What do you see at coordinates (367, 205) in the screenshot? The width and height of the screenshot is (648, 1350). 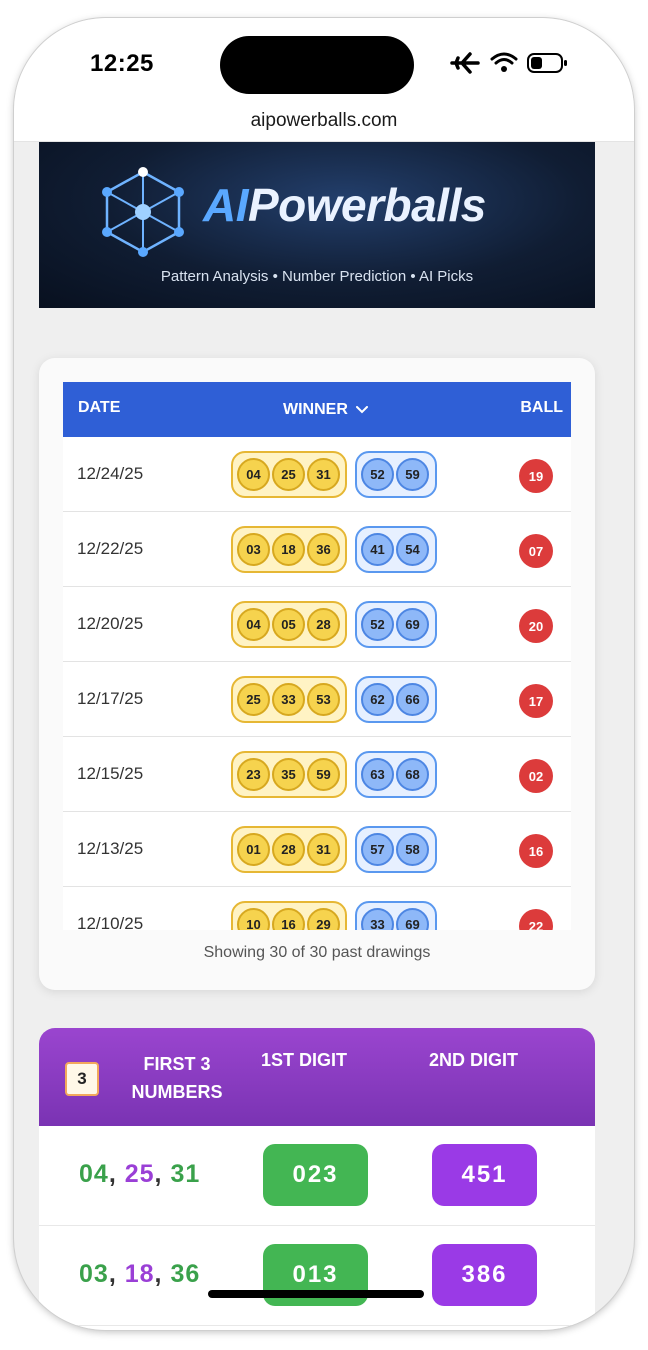 I see `brand-powerballs: Powerballs` at bounding box center [367, 205].